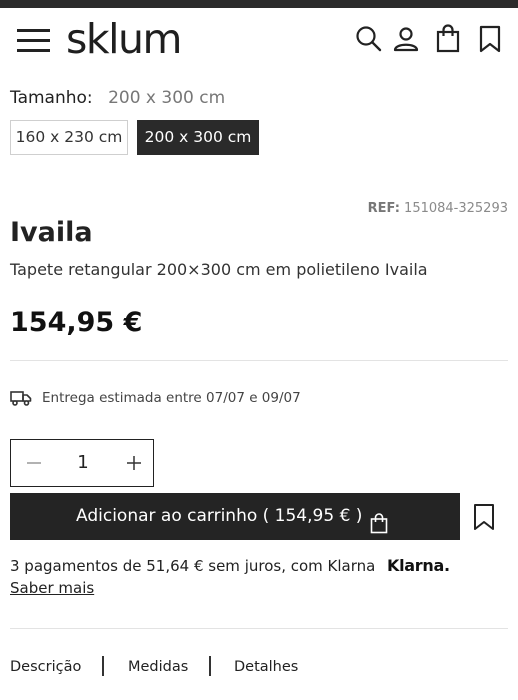 The width and height of the screenshot is (518, 700). What do you see at coordinates (33, 40) in the screenshot?
I see `menu-icon` at bounding box center [33, 40].